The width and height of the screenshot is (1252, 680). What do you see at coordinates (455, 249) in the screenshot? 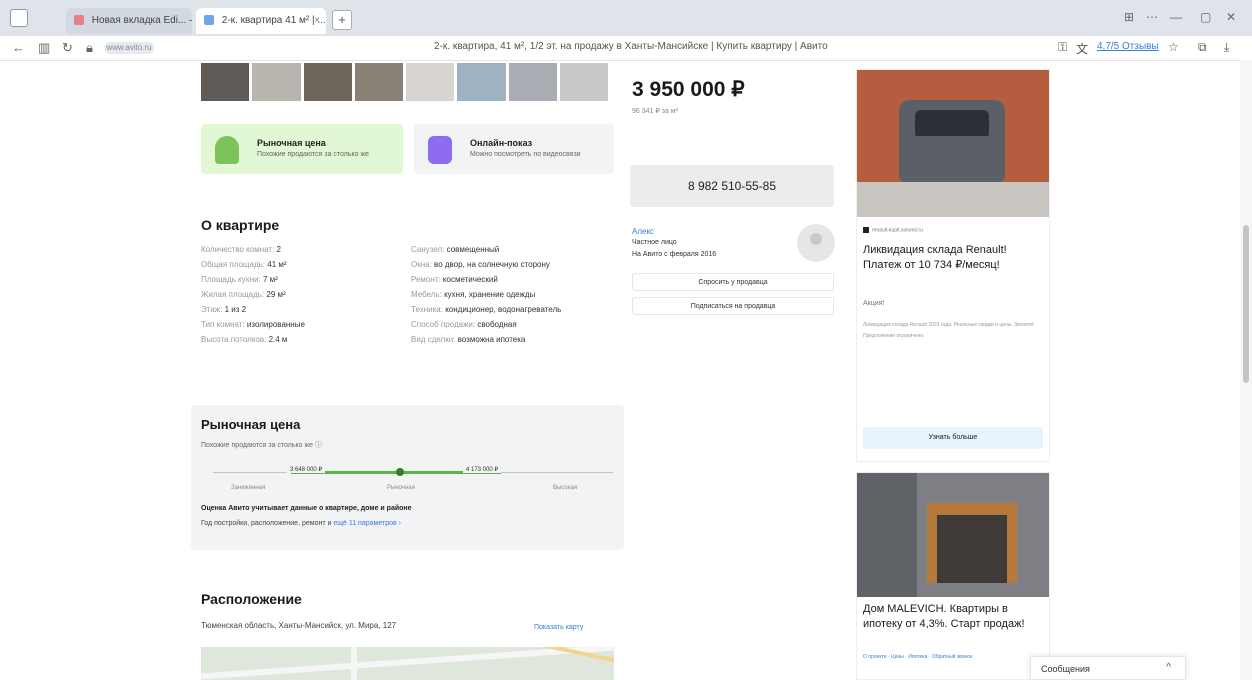
I see `param-row: Санузел: совмещенный` at bounding box center [455, 249].